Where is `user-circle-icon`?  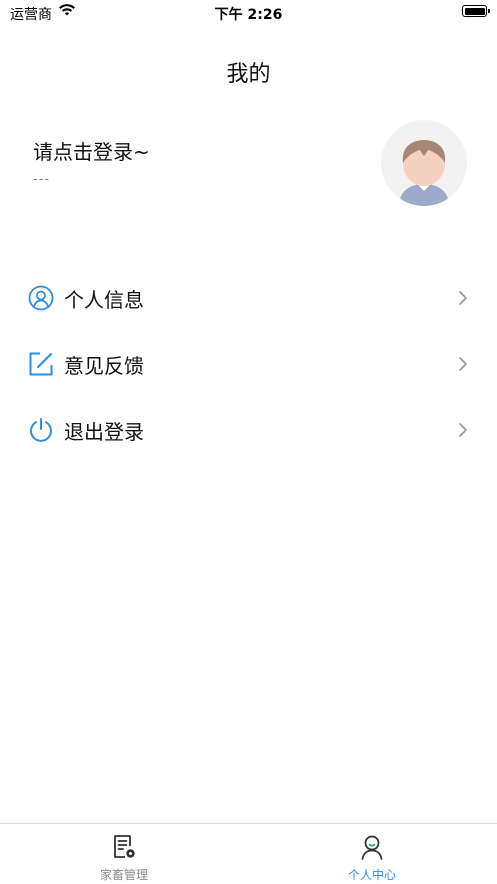
user-circle-icon is located at coordinates (41, 298).